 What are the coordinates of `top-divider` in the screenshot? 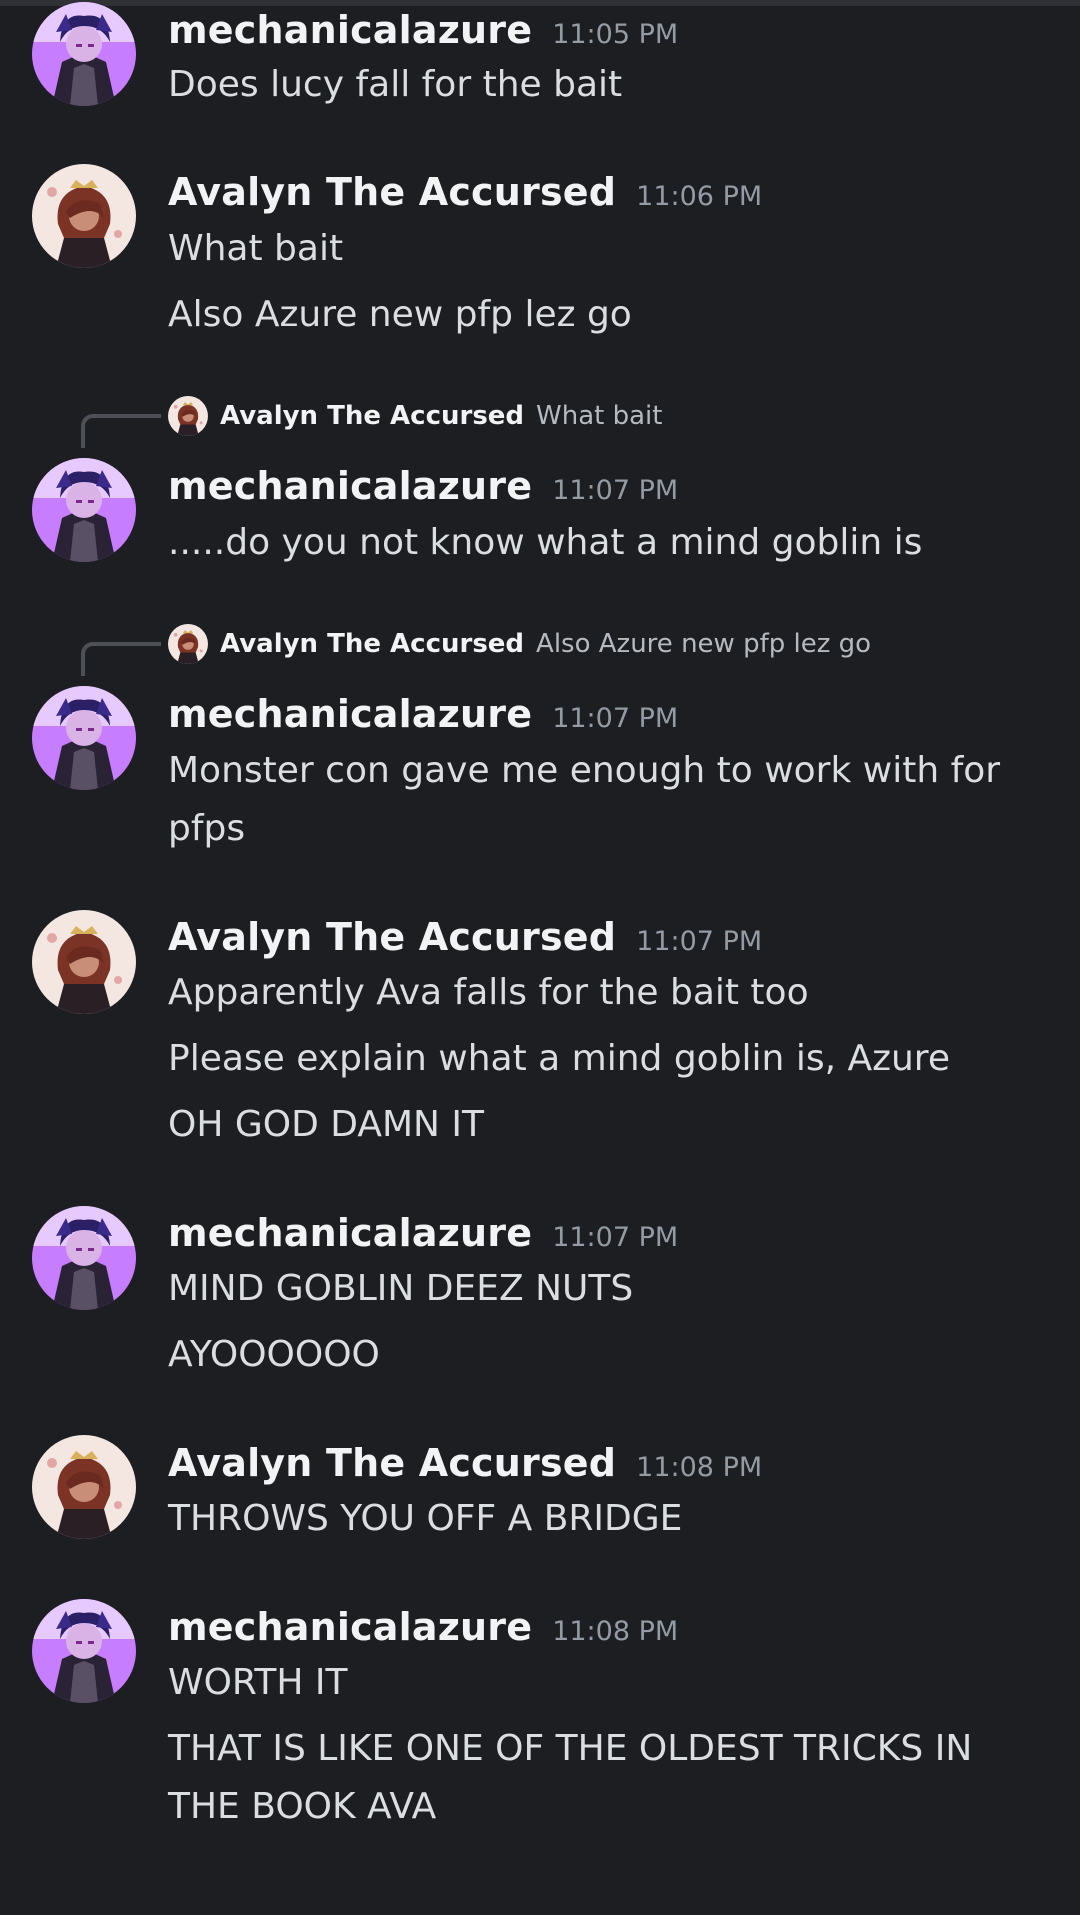 It's located at (540, 3).